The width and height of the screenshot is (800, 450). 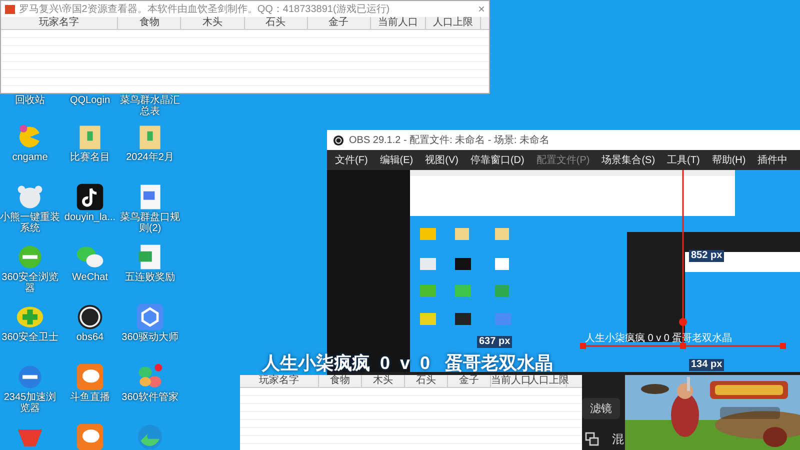 I want to click on menu-item: 视图(V), so click(x=441, y=160).